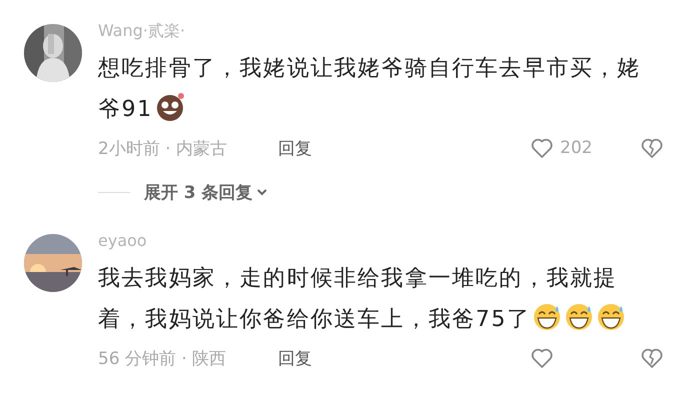  I want to click on like-count: 202, so click(577, 148).